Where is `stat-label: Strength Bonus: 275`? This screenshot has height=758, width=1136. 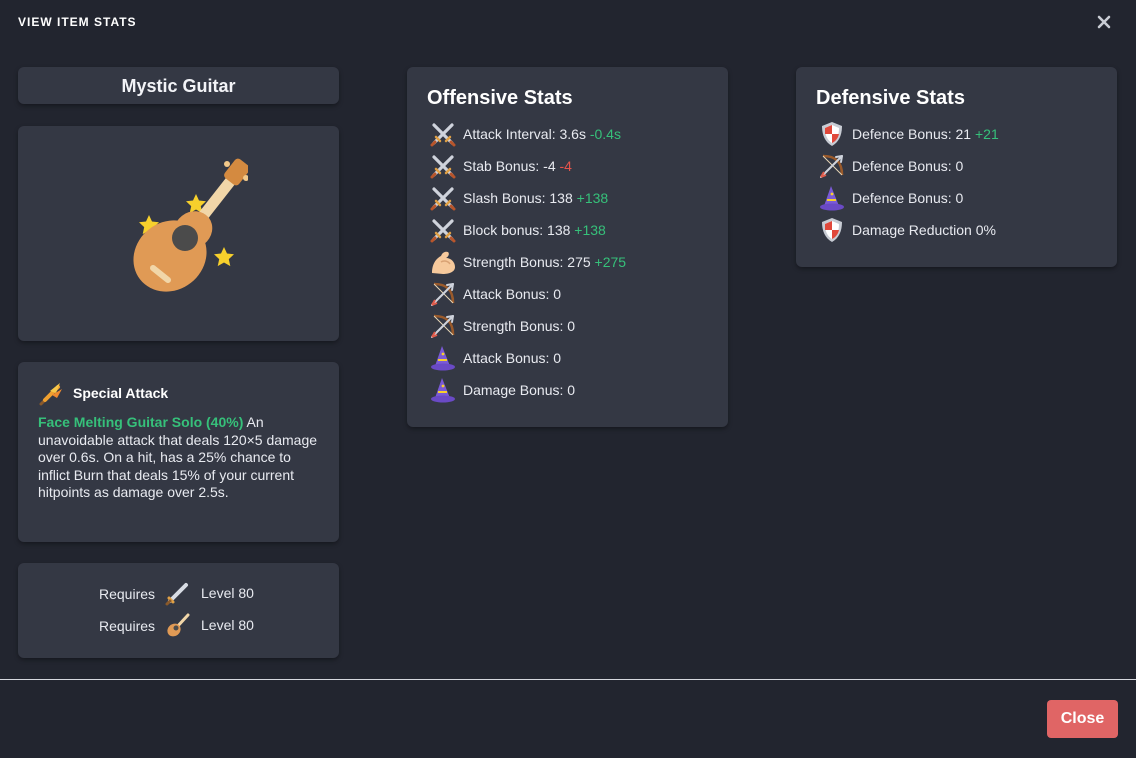
stat-label: Strength Bonus: 275 is located at coordinates (527, 262).